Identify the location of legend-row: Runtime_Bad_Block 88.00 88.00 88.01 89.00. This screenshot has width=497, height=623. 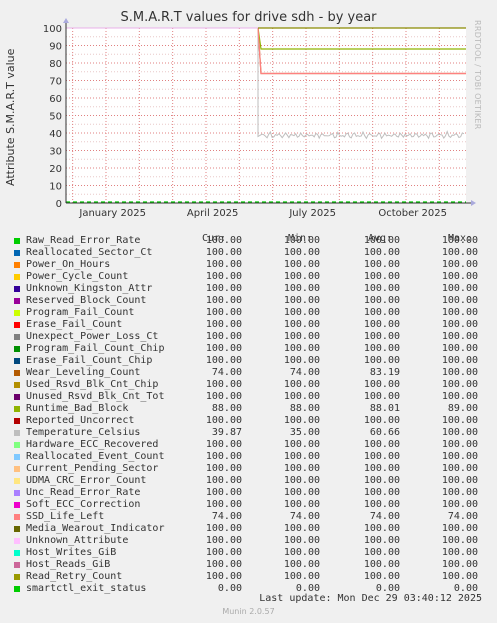
(248, 409).